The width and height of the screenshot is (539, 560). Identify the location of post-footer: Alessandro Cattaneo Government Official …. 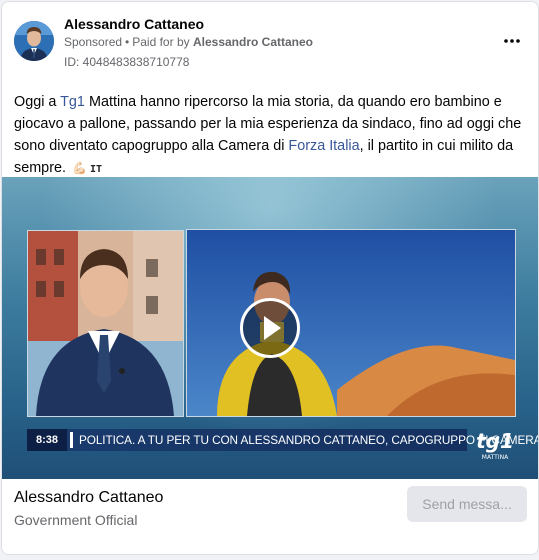
(270, 516).